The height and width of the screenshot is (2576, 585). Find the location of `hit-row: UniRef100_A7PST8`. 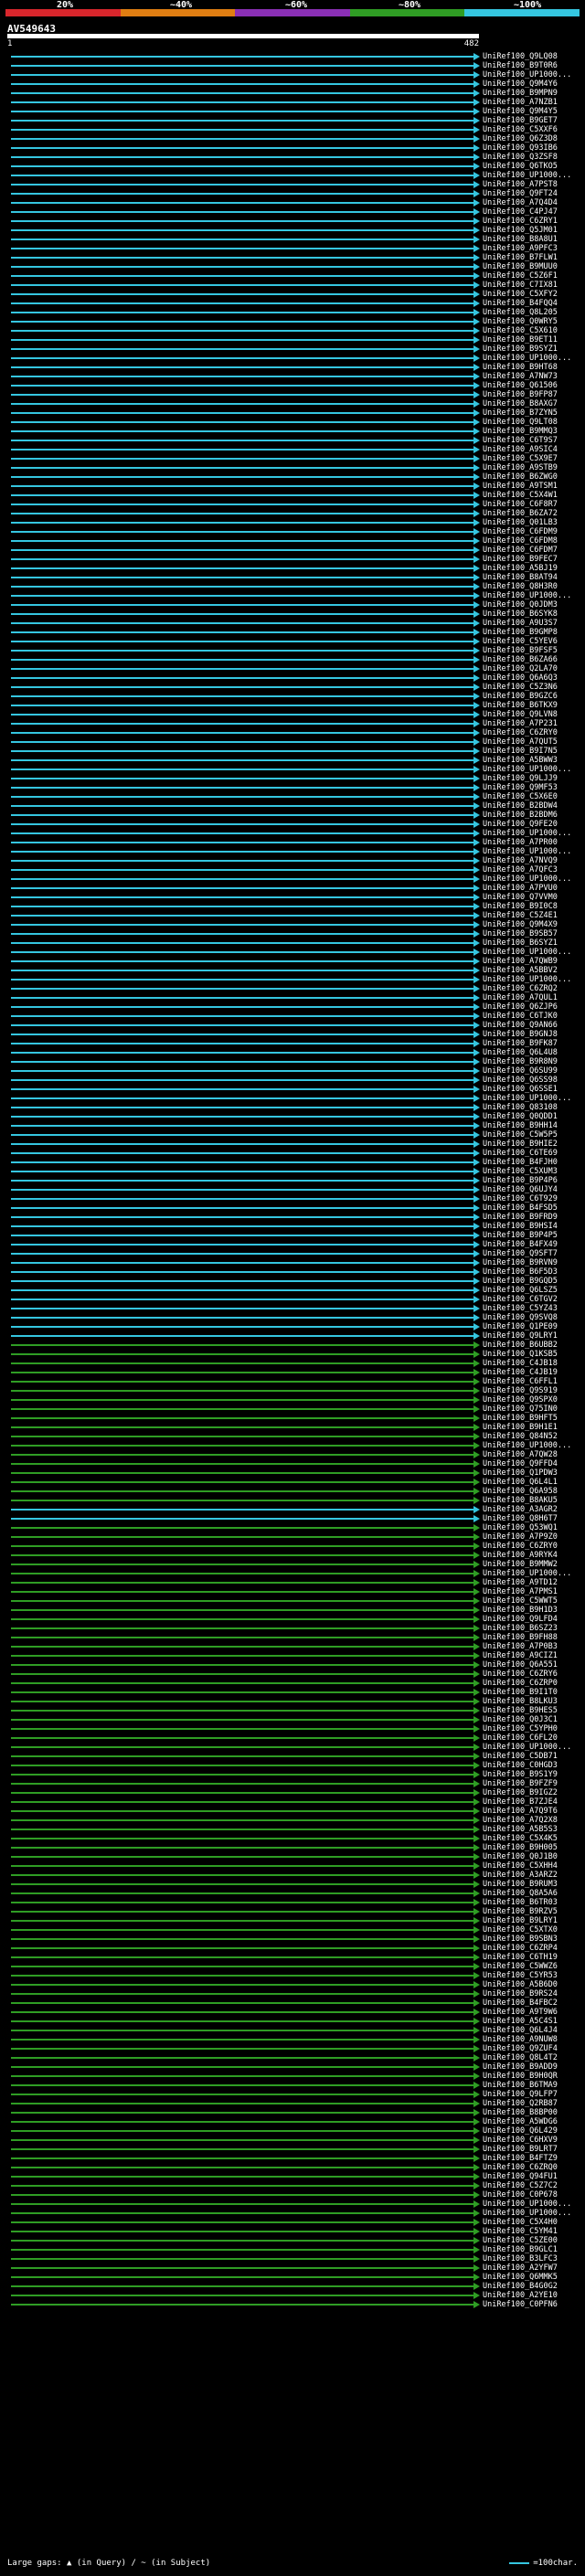

hit-row: UniRef100_A7PST8 is located at coordinates (293, 184).